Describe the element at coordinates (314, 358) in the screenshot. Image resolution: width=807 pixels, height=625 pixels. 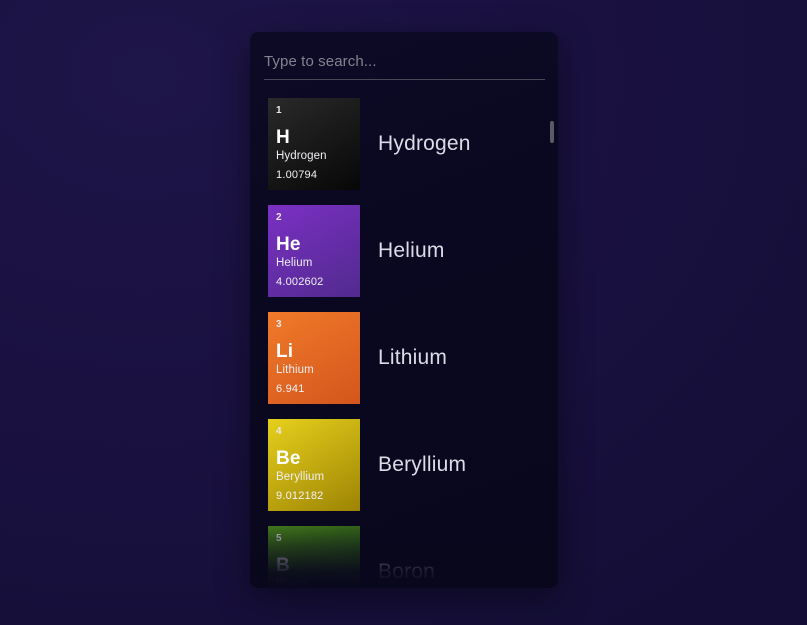
I see `element-tile: 3 Li Lithium 6.941` at that location.